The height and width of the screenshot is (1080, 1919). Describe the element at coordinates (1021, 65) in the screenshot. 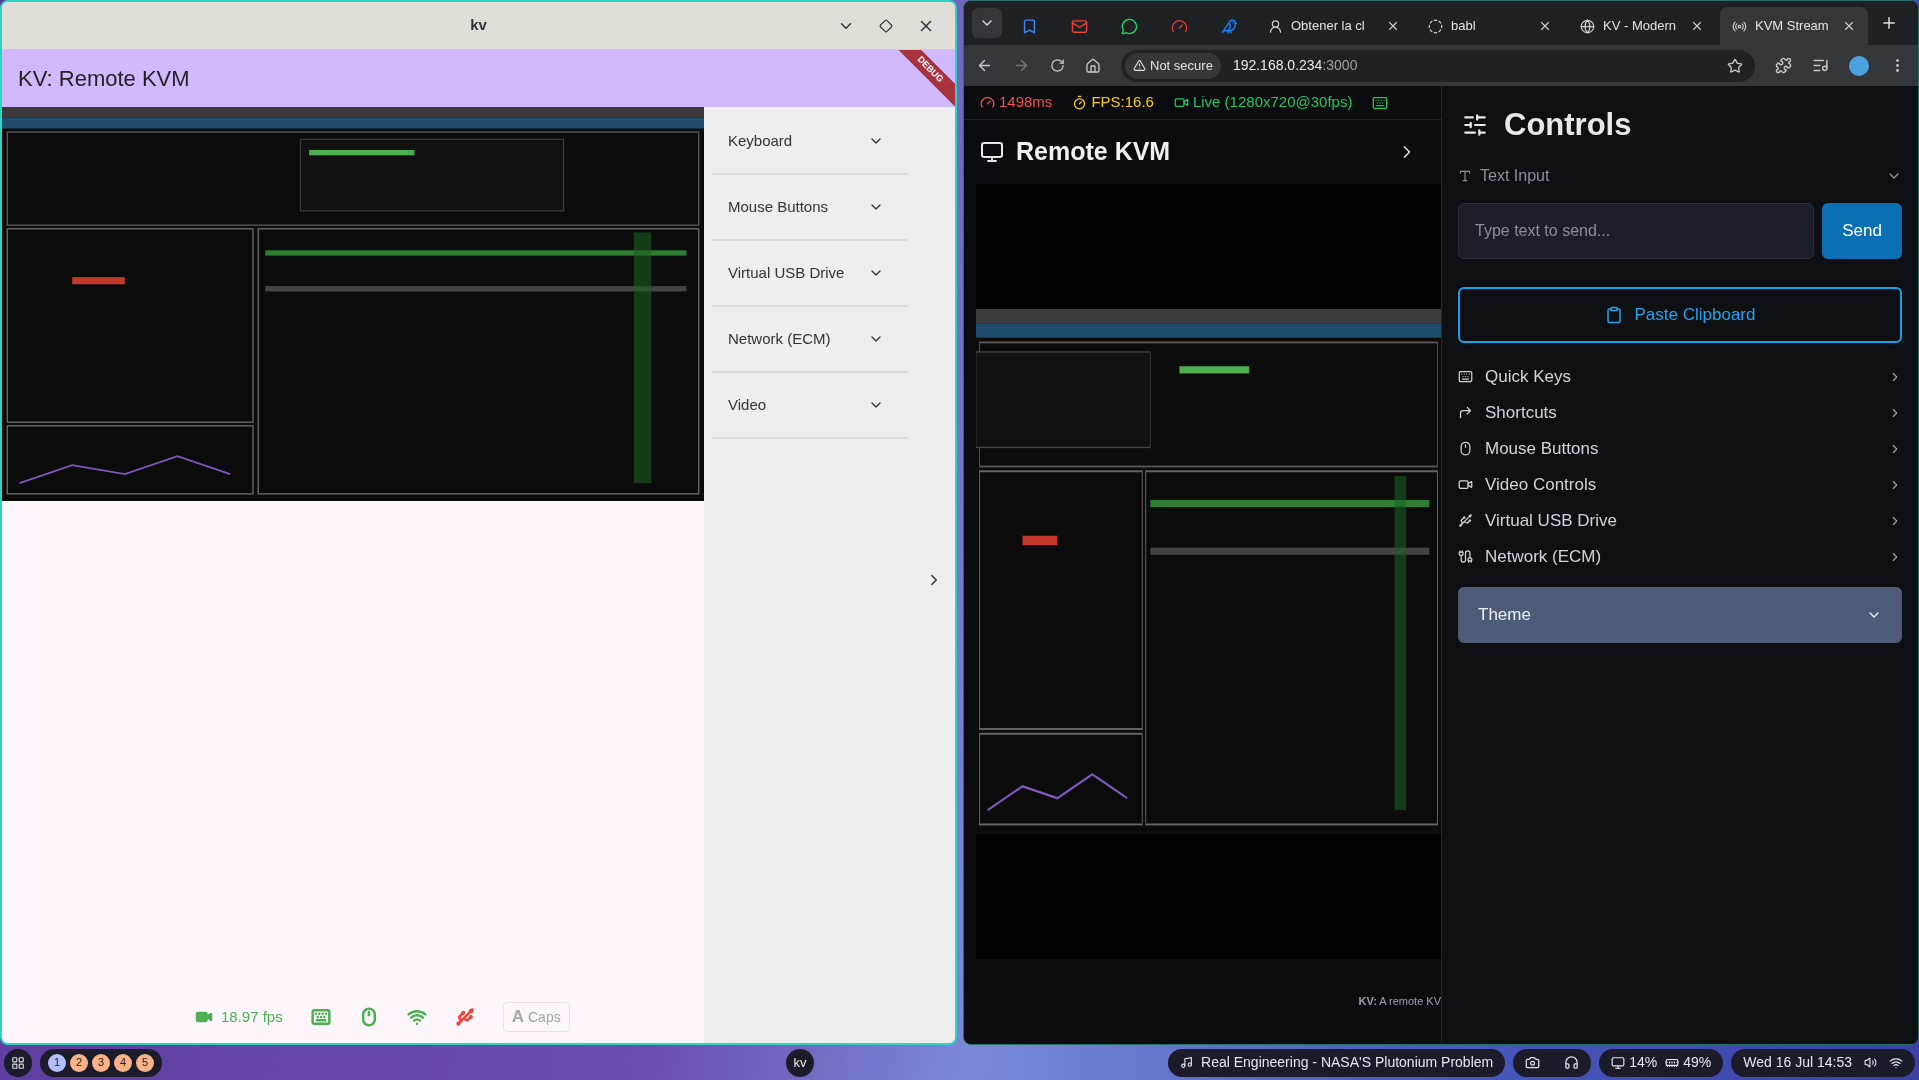

I see `forward-icon` at that location.